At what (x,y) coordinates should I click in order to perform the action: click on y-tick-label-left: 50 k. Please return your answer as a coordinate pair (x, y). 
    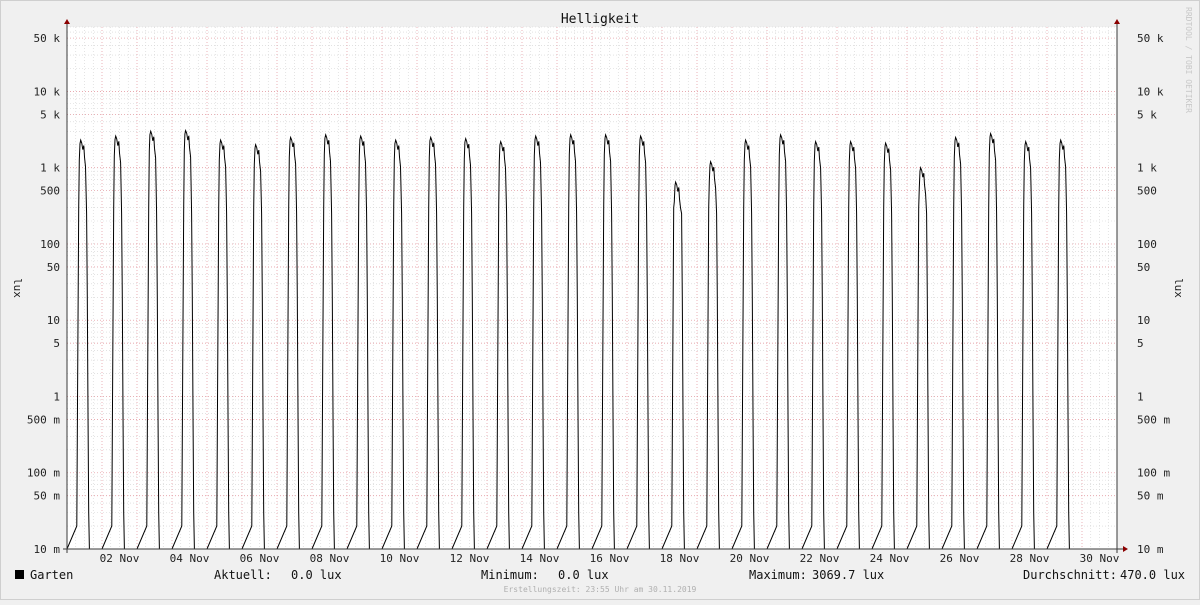
    Looking at the image, I should click on (47, 38).